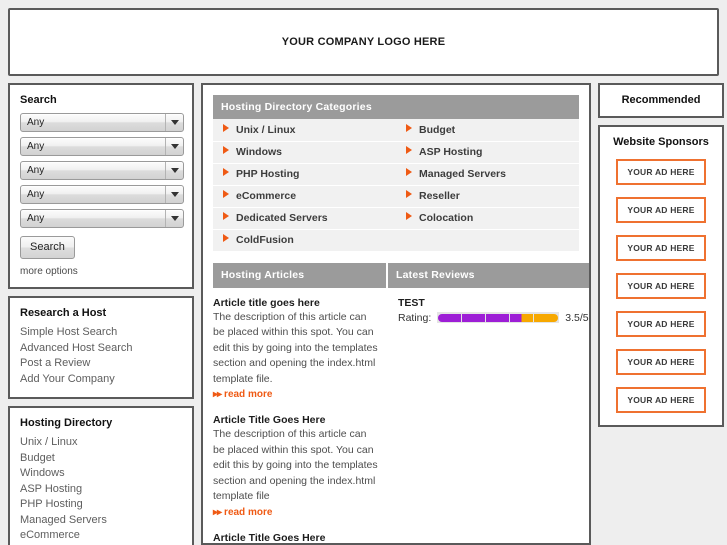 Image resolution: width=727 pixels, height=545 pixels. Describe the element at coordinates (102, 218) in the screenshot. I see `search-select-5: Any` at that location.